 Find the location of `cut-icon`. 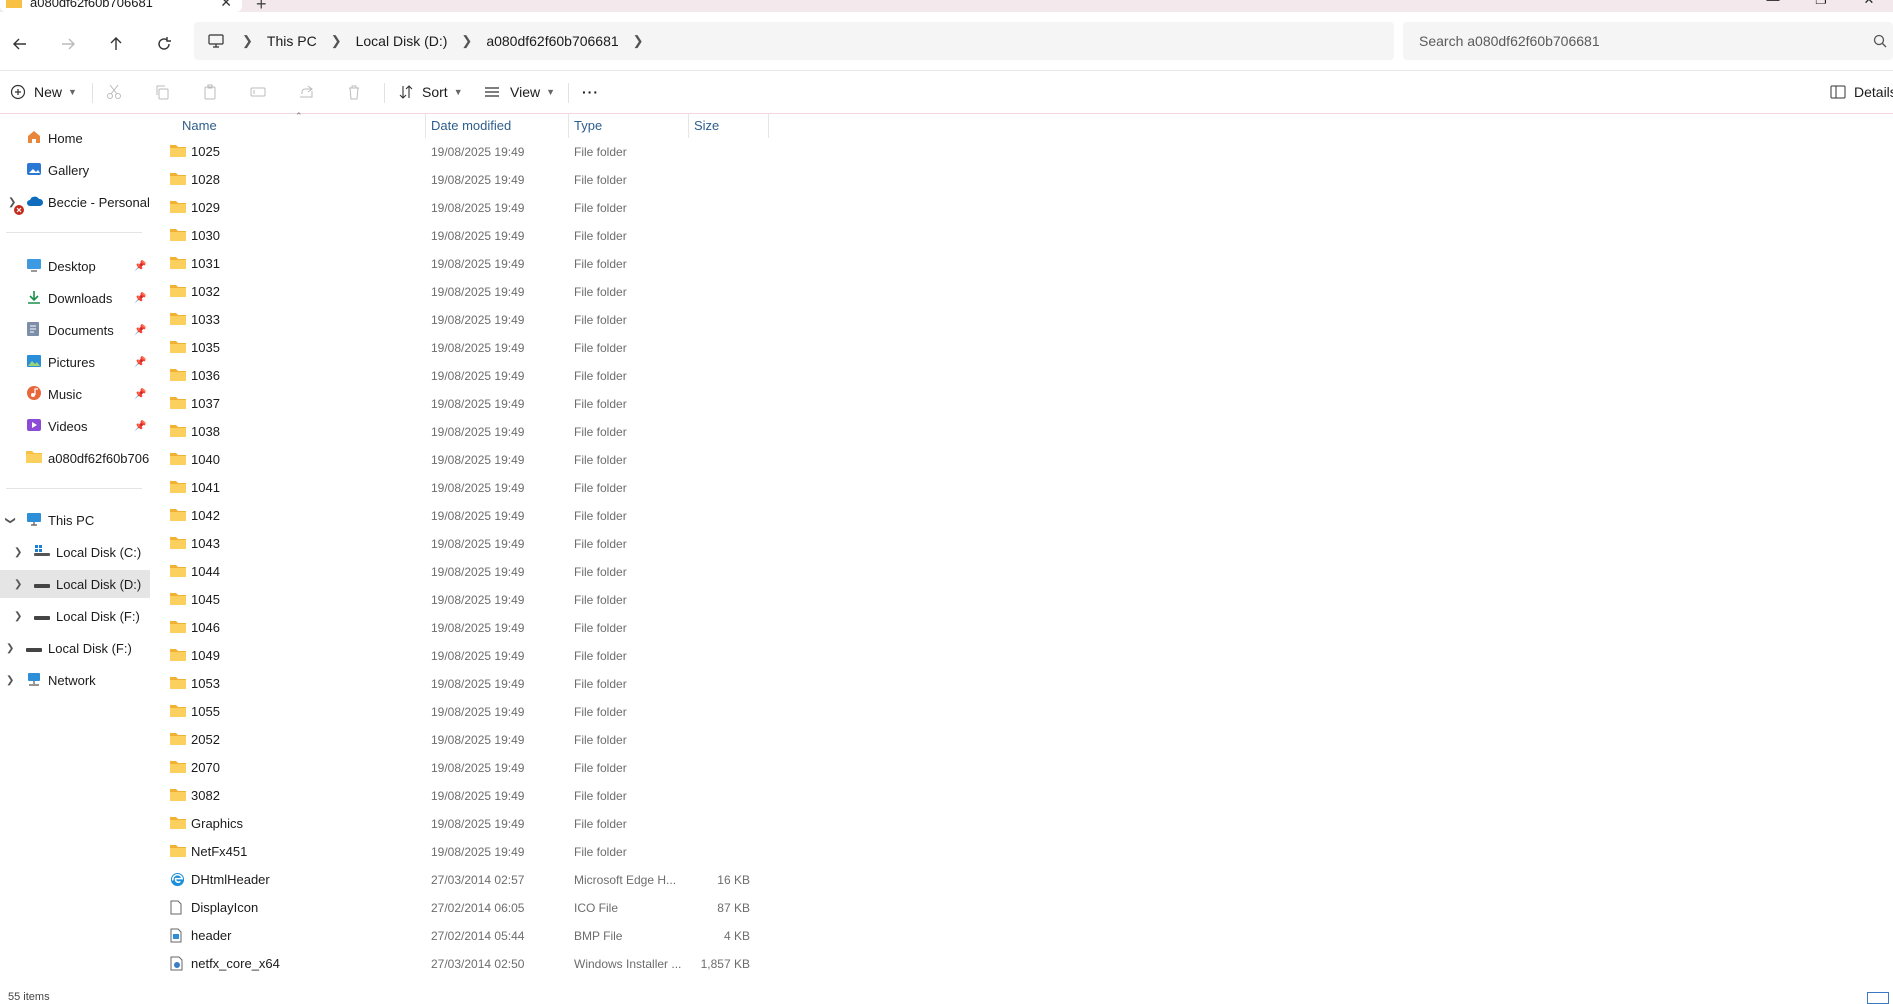

cut-icon is located at coordinates (114, 92).